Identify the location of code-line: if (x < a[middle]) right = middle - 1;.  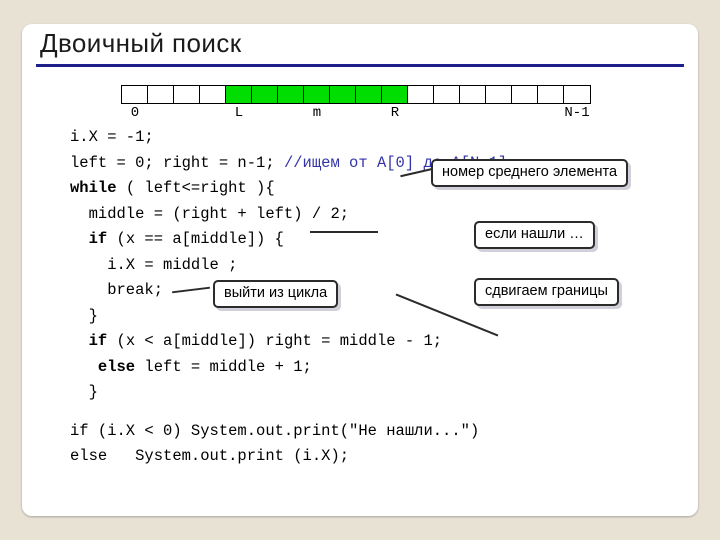
(288, 342).